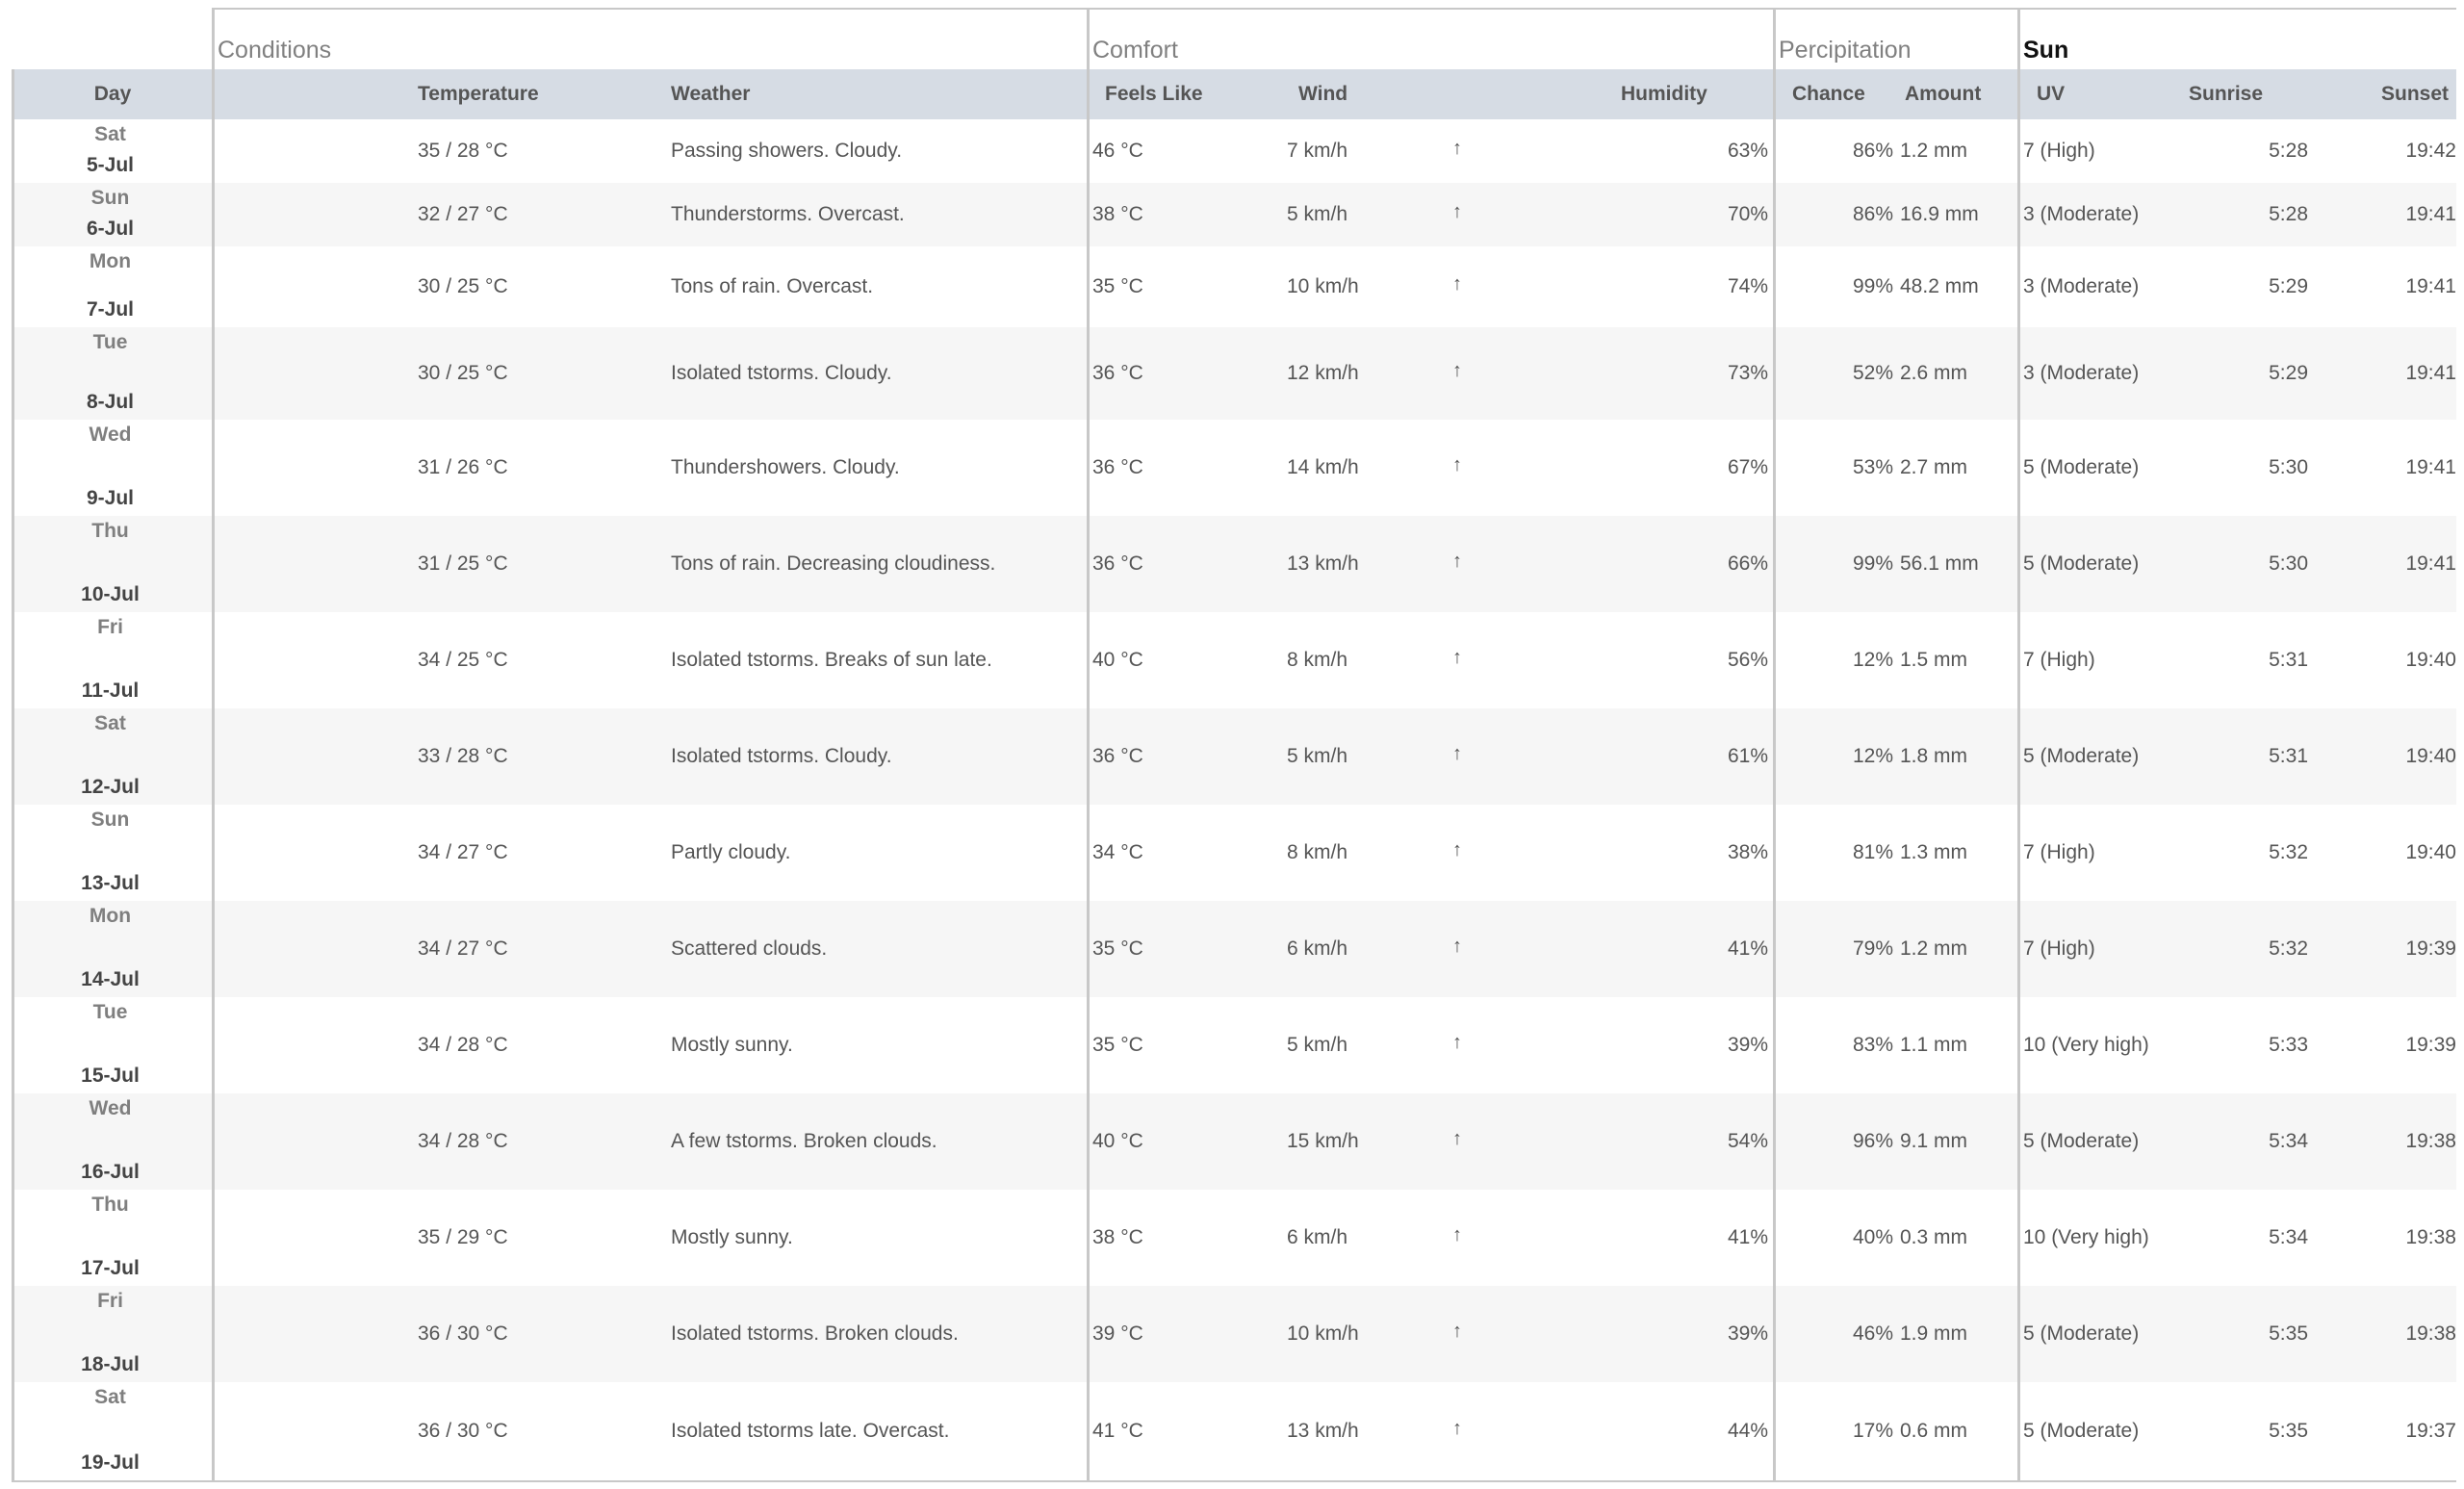 Image resolution: width=2464 pixels, height=1489 pixels. Describe the element at coordinates (463, 214) in the screenshot. I see `temperature-cell: 32 / 27 °C` at that location.